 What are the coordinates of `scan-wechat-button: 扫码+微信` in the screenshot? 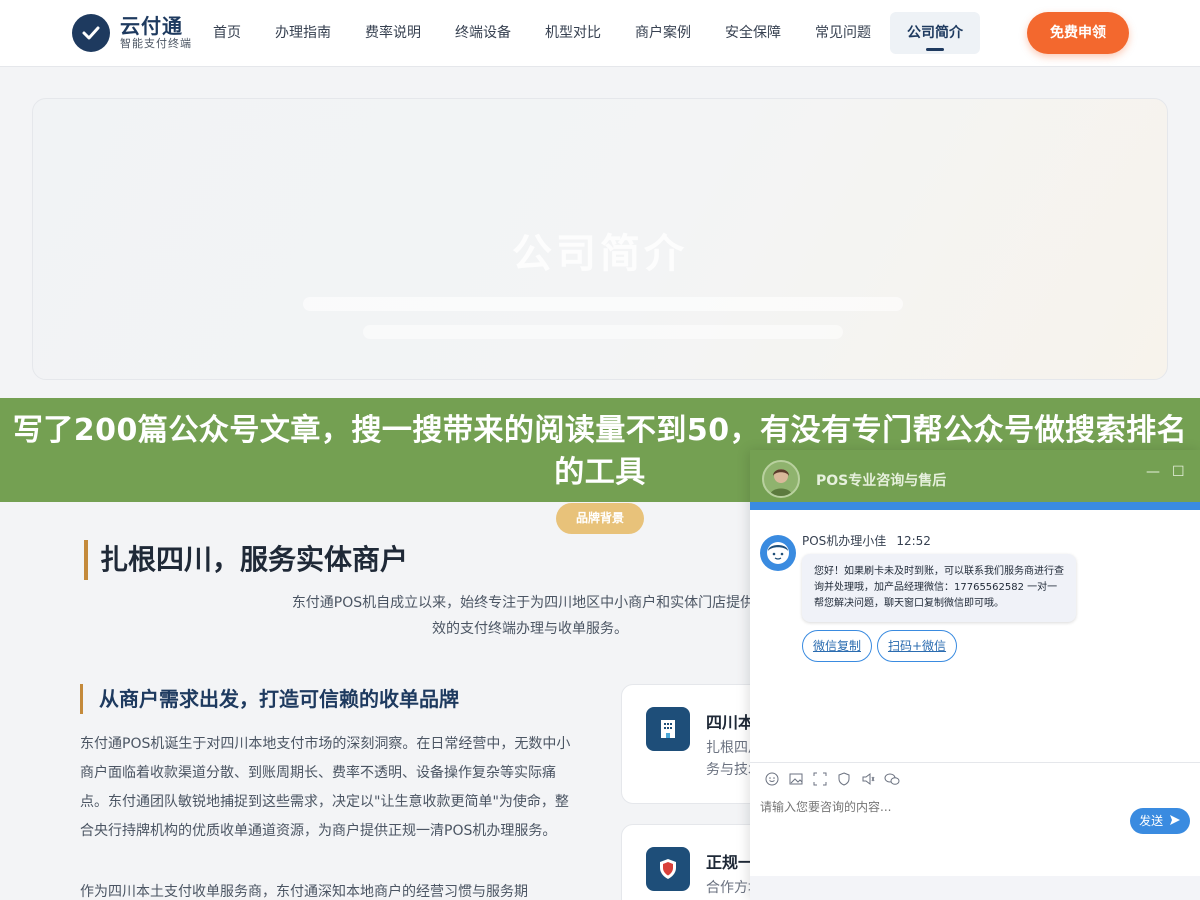 It's located at (917, 646).